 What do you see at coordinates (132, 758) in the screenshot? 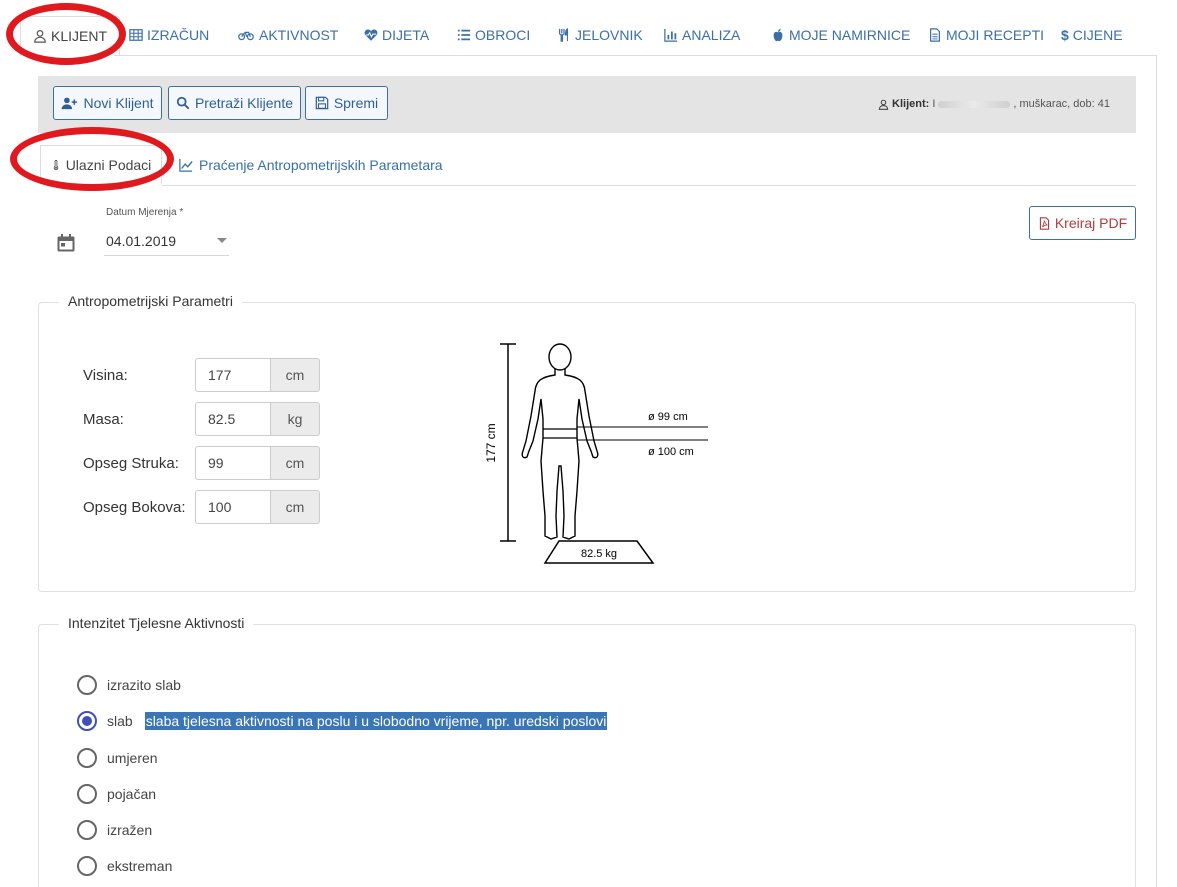
I see `option-label: umjeren` at bounding box center [132, 758].